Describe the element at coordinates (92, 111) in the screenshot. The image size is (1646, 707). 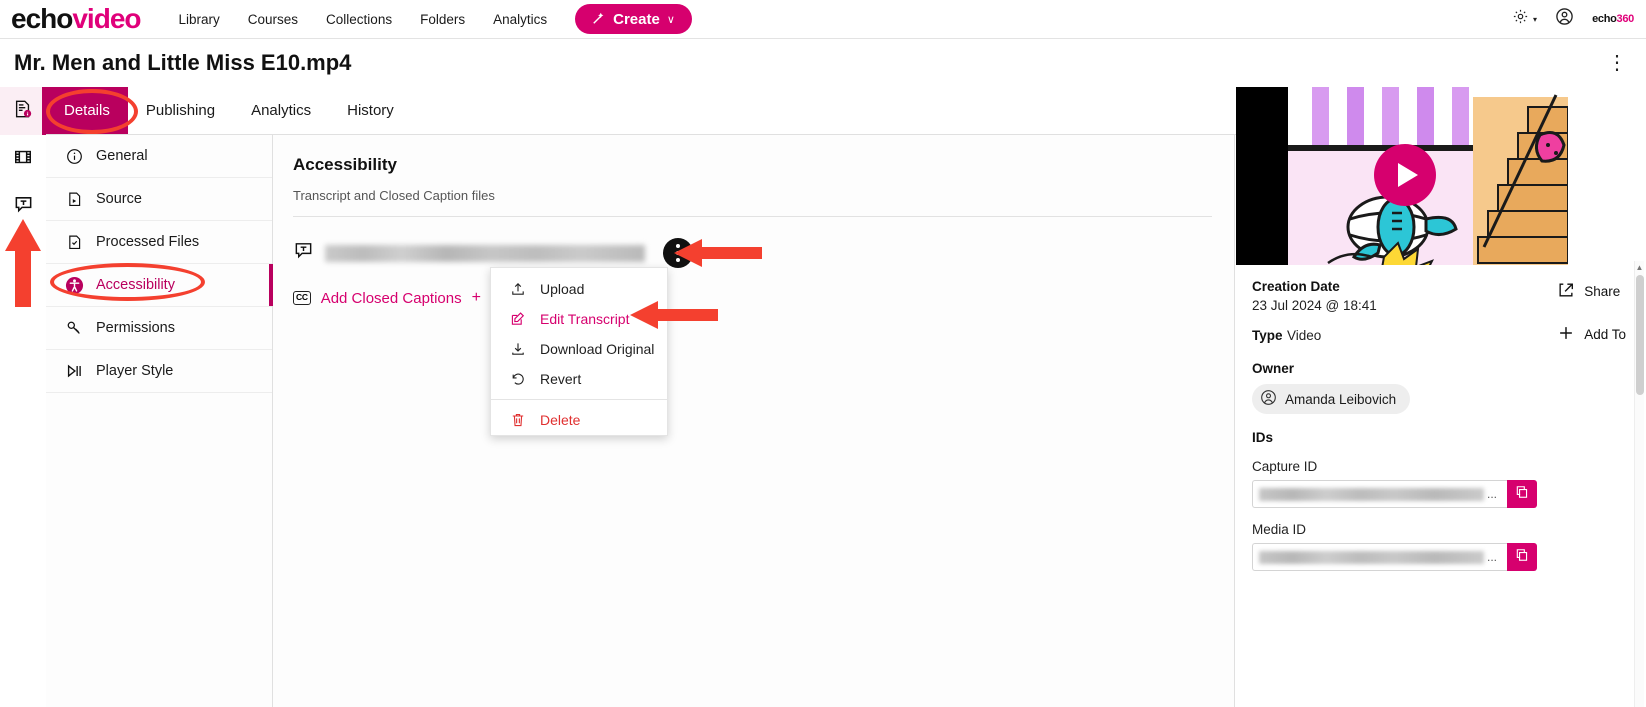
I see `annotation-ellipse-details-tab` at that location.